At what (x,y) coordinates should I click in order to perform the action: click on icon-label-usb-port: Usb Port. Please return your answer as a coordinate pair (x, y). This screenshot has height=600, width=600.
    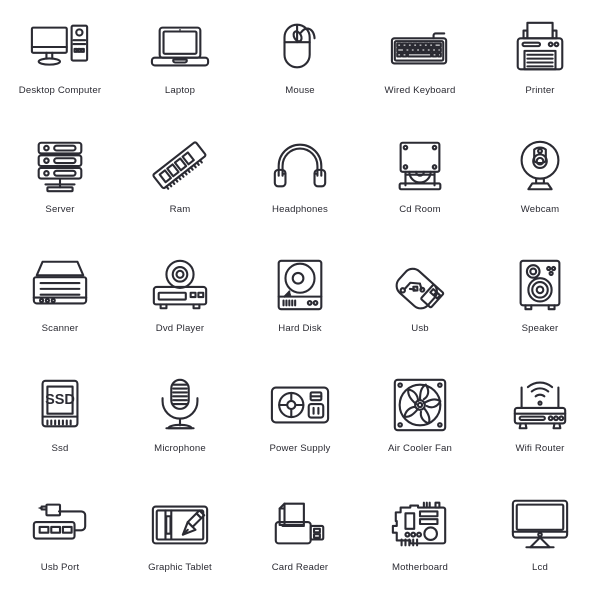
    Looking at the image, I should click on (60, 567).